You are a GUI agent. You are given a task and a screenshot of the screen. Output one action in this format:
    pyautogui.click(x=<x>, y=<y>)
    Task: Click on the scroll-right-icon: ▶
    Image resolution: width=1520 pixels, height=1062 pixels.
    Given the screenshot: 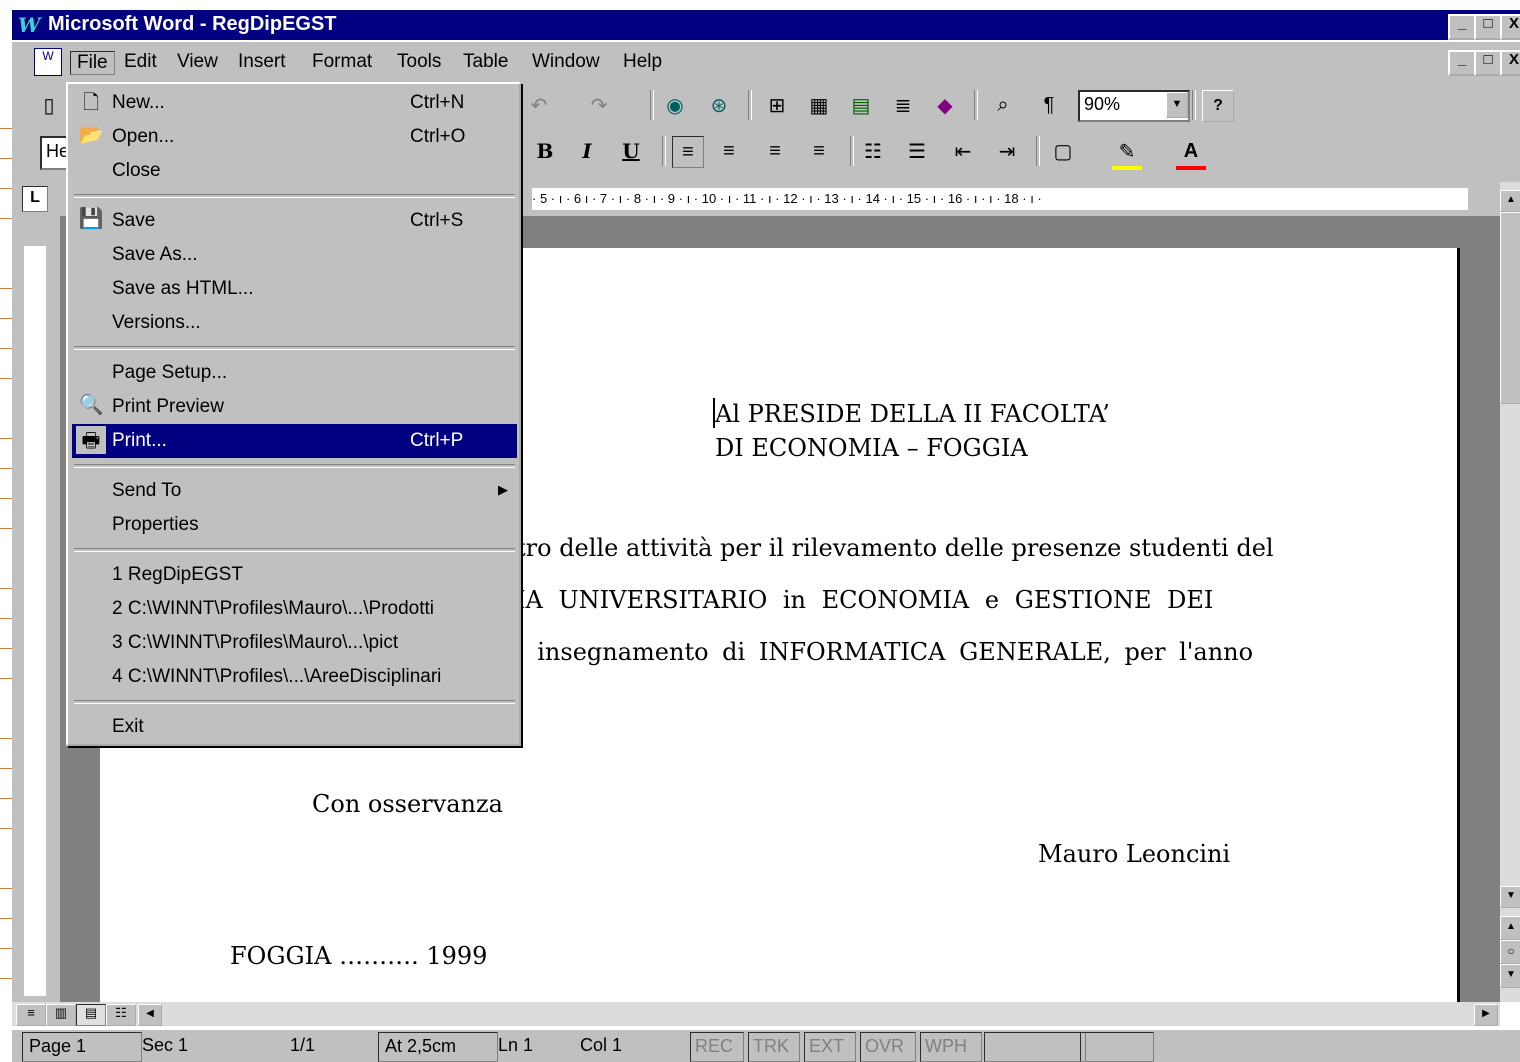 What is the action you would take?
    pyautogui.click(x=1486, y=1015)
    